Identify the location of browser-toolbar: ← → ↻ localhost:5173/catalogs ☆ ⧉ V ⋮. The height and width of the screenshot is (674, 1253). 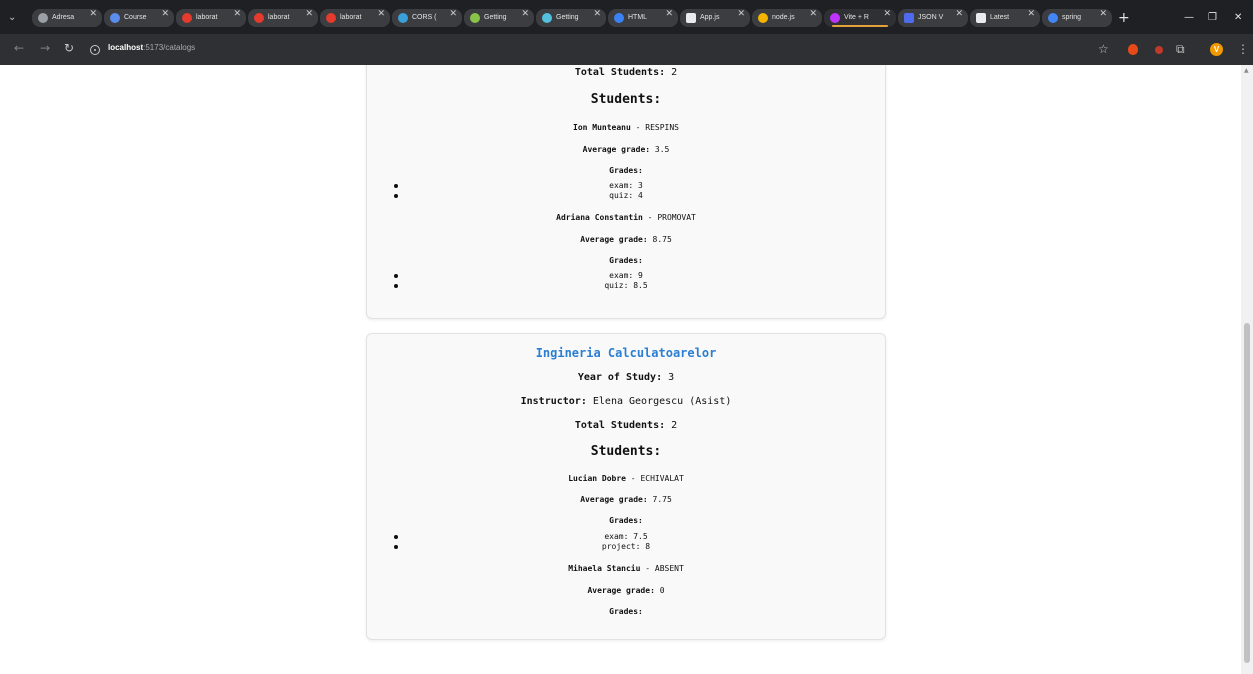
(626, 49).